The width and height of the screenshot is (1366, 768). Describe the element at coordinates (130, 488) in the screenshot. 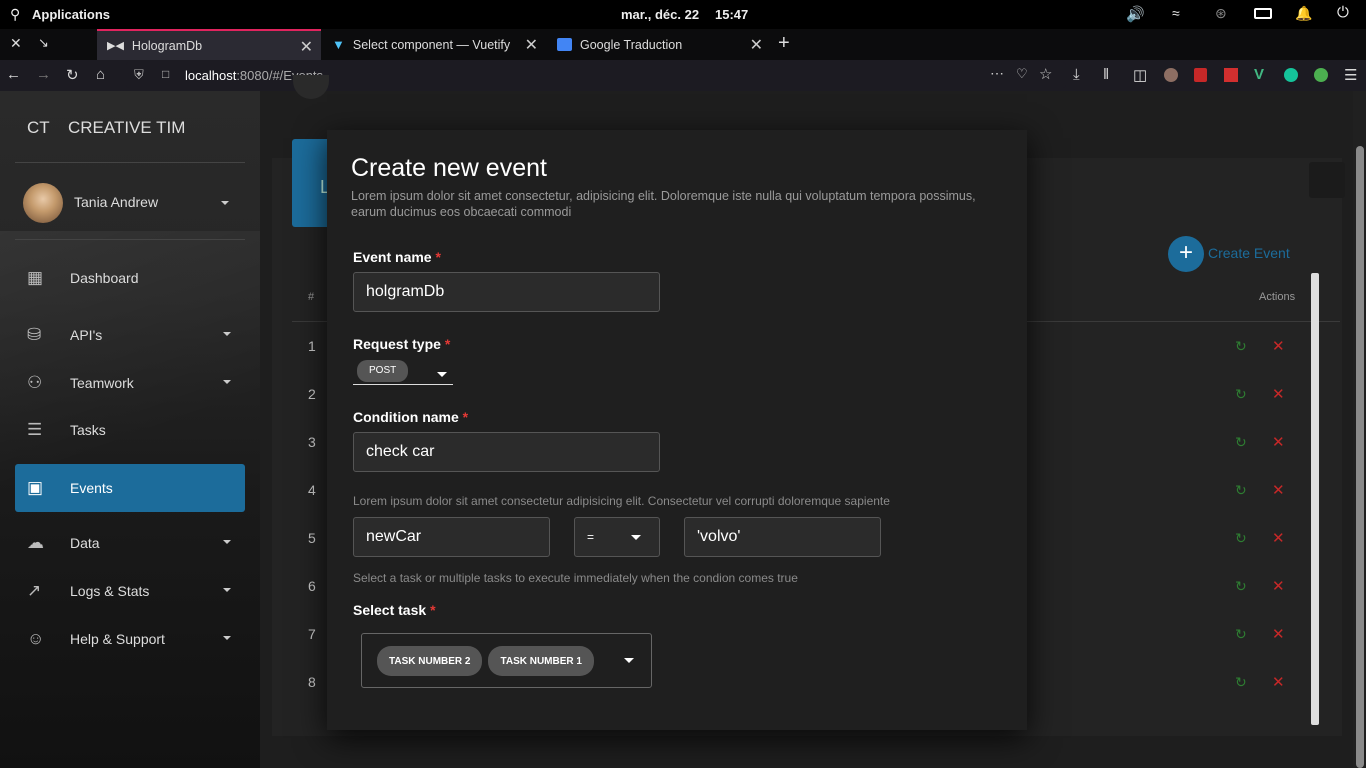

I see `sidebar-item-events: ▣ Events` at that location.